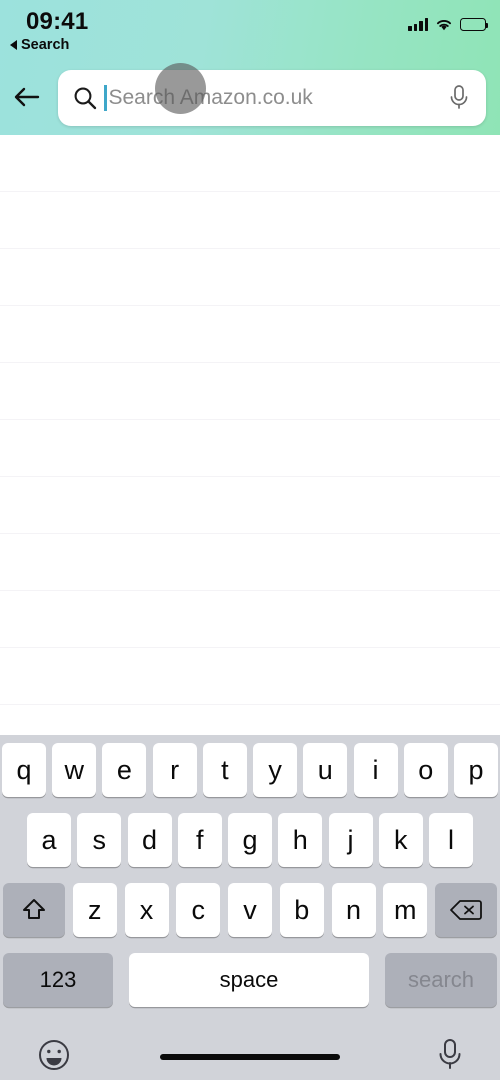 This screenshot has height=1080, width=500. What do you see at coordinates (250, 29) in the screenshot?
I see `status-bar: 09:41 Search` at bounding box center [250, 29].